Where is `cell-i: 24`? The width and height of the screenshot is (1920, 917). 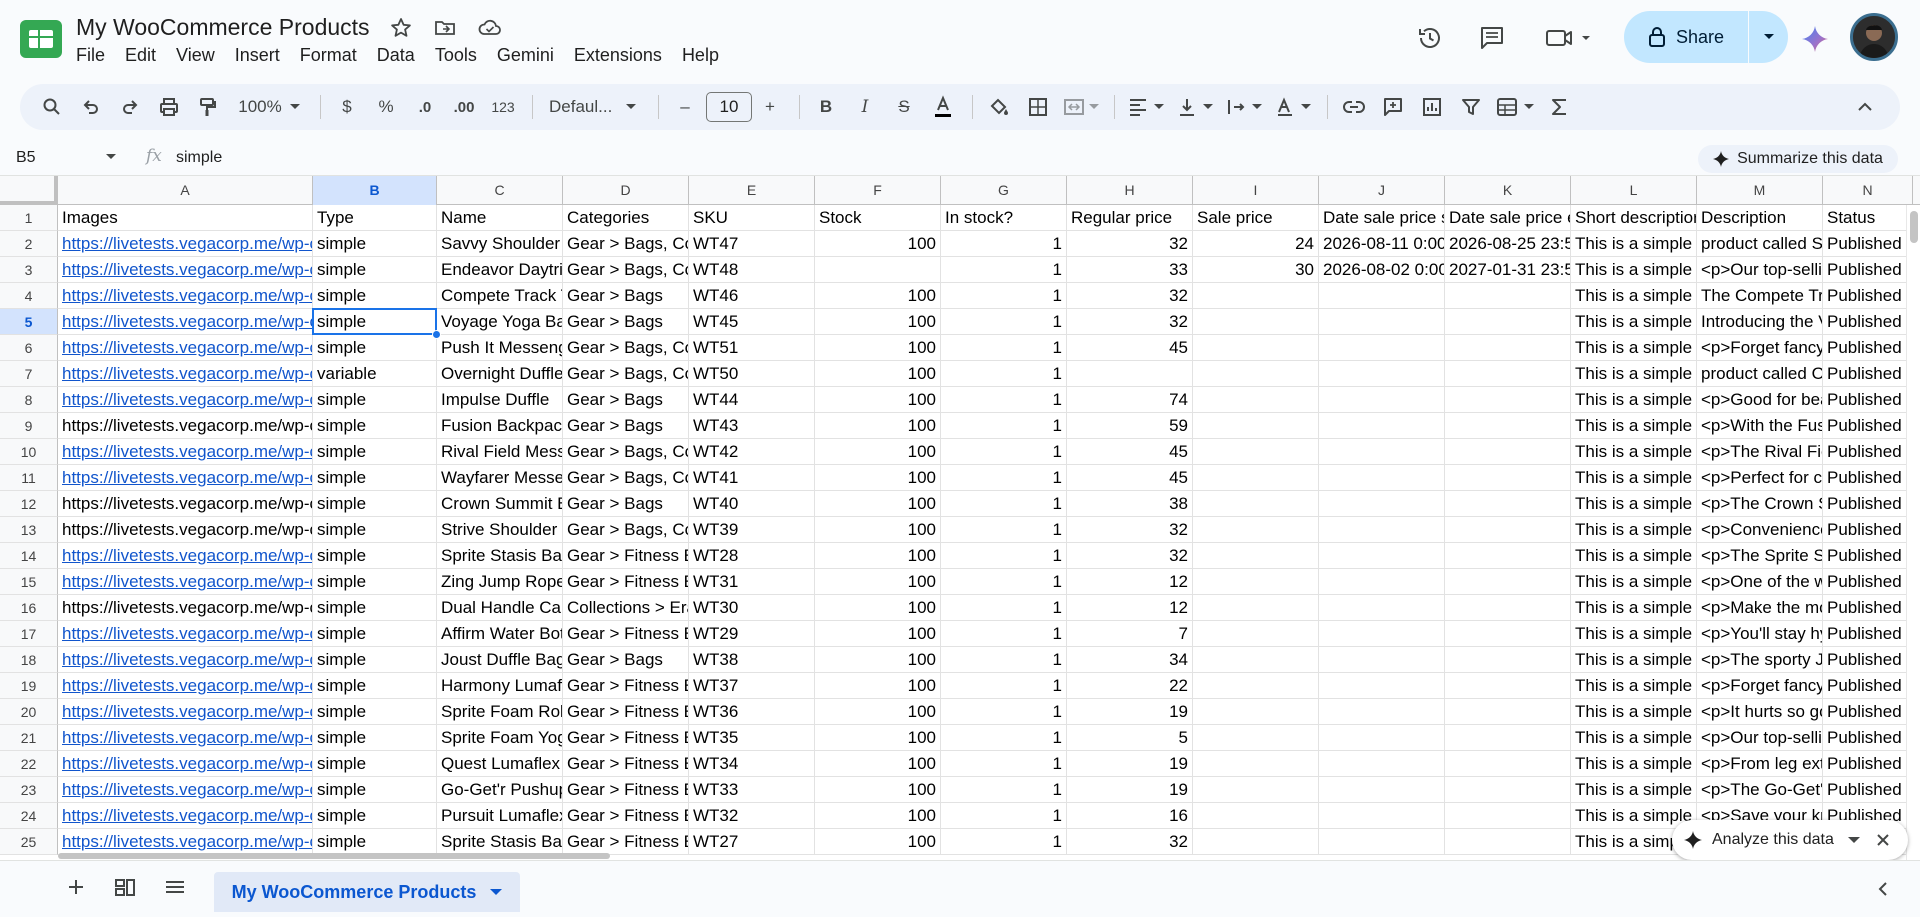 cell-i: 24 is located at coordinates (1256, 244).